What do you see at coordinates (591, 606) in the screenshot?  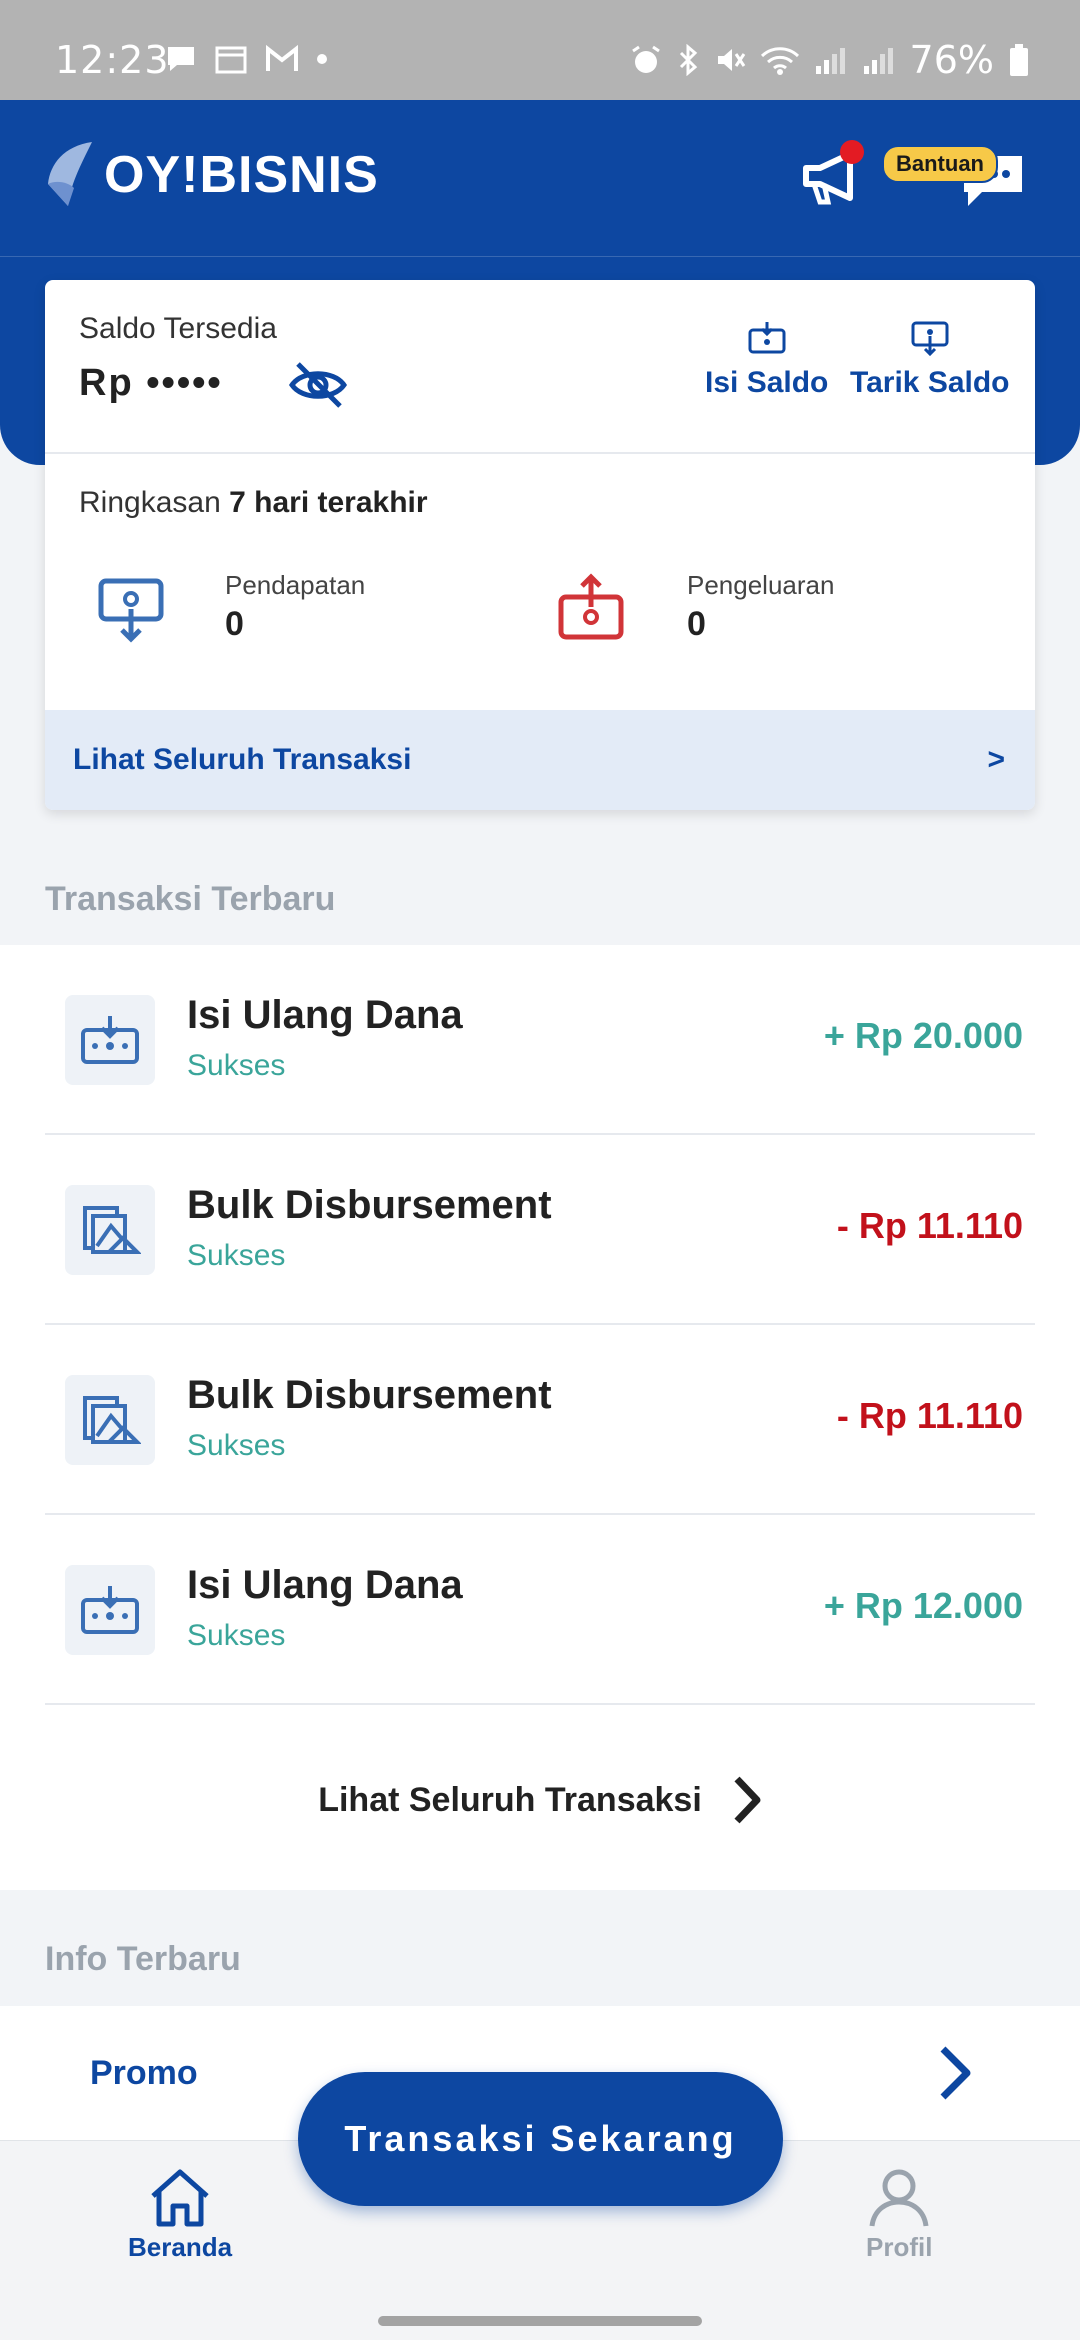 I see `expense-icon` at bounding box center [591, 606].